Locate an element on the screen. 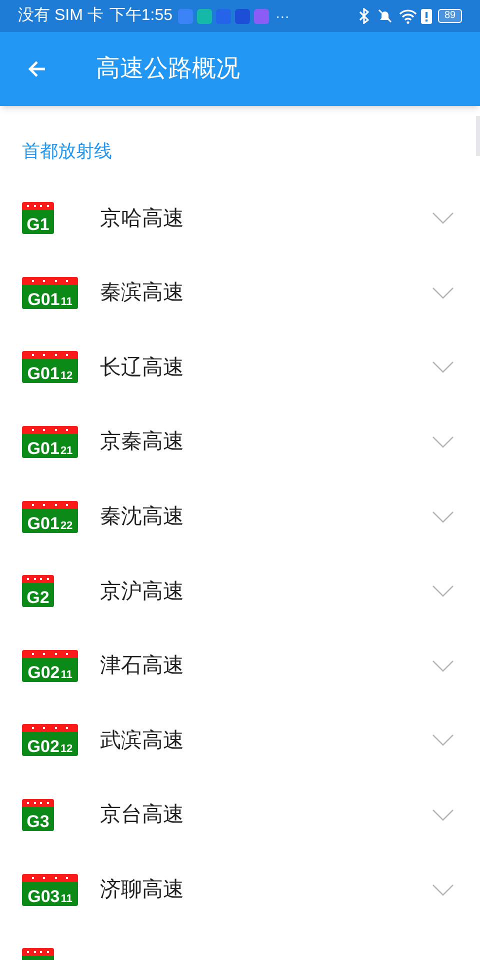 The height and width of the screenshot is (960, 480). road-name: 秦沈高速 is located at coordinates (142, 517).